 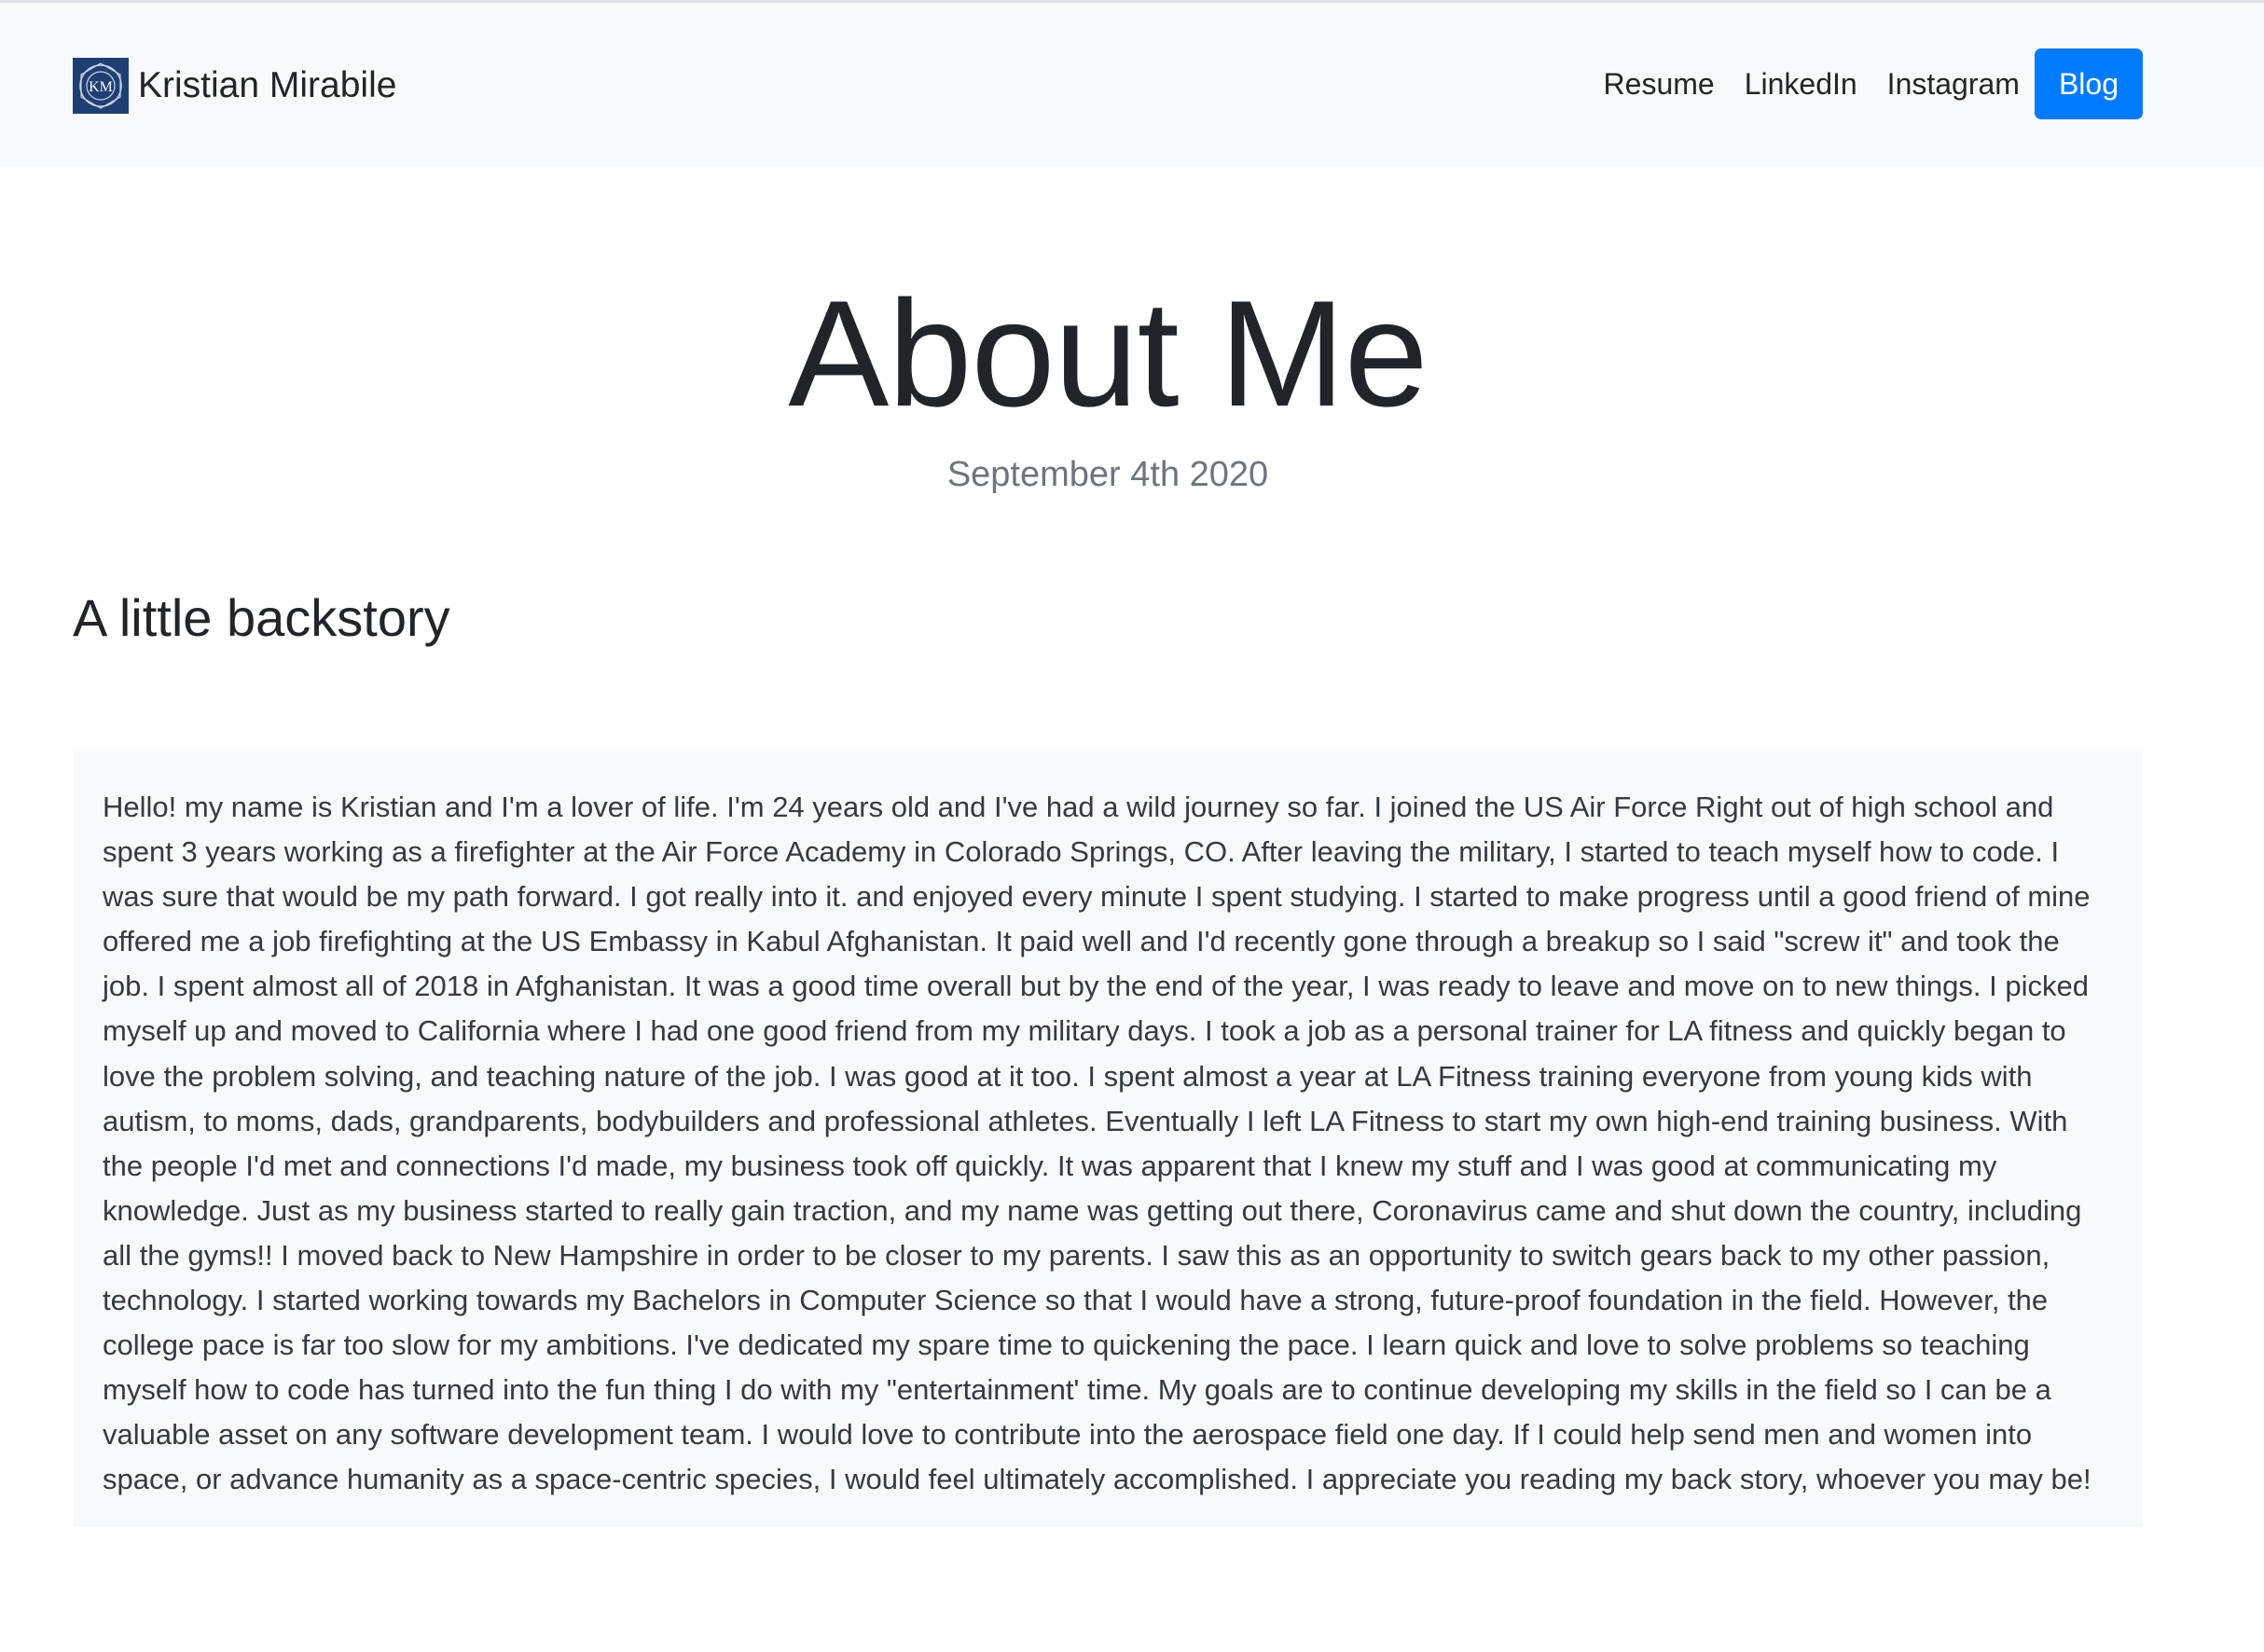 What do you see at coordinates (1801, 83) in the screenshot?
I see `nav-link-linkedin: LinkedIn` at bounding box center [1801, 83].